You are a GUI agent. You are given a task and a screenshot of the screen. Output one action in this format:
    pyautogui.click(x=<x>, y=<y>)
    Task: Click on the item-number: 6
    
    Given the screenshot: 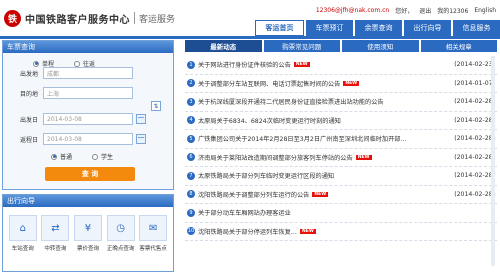 What is the action you would take?
    pyautogui.click(x=191, y=157)
    